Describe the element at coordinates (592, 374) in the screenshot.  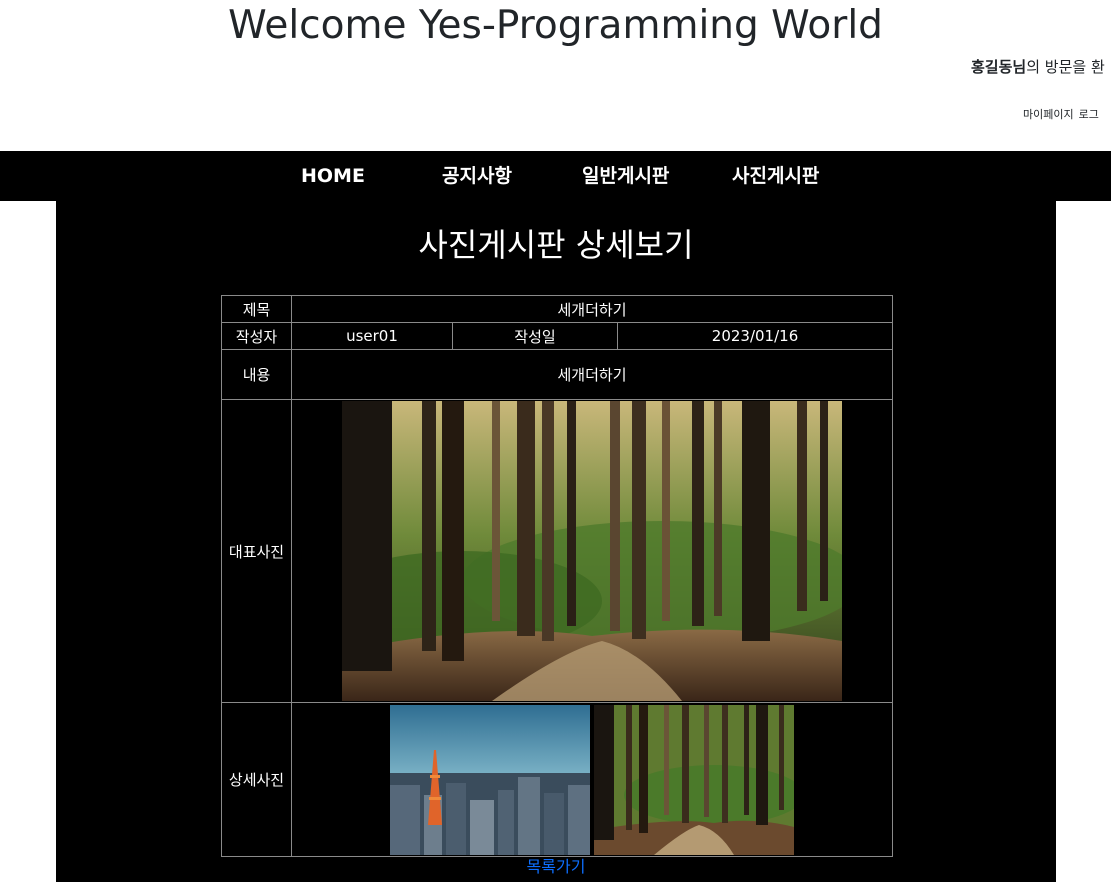
I see `content-value: 세개더하기` at that location.